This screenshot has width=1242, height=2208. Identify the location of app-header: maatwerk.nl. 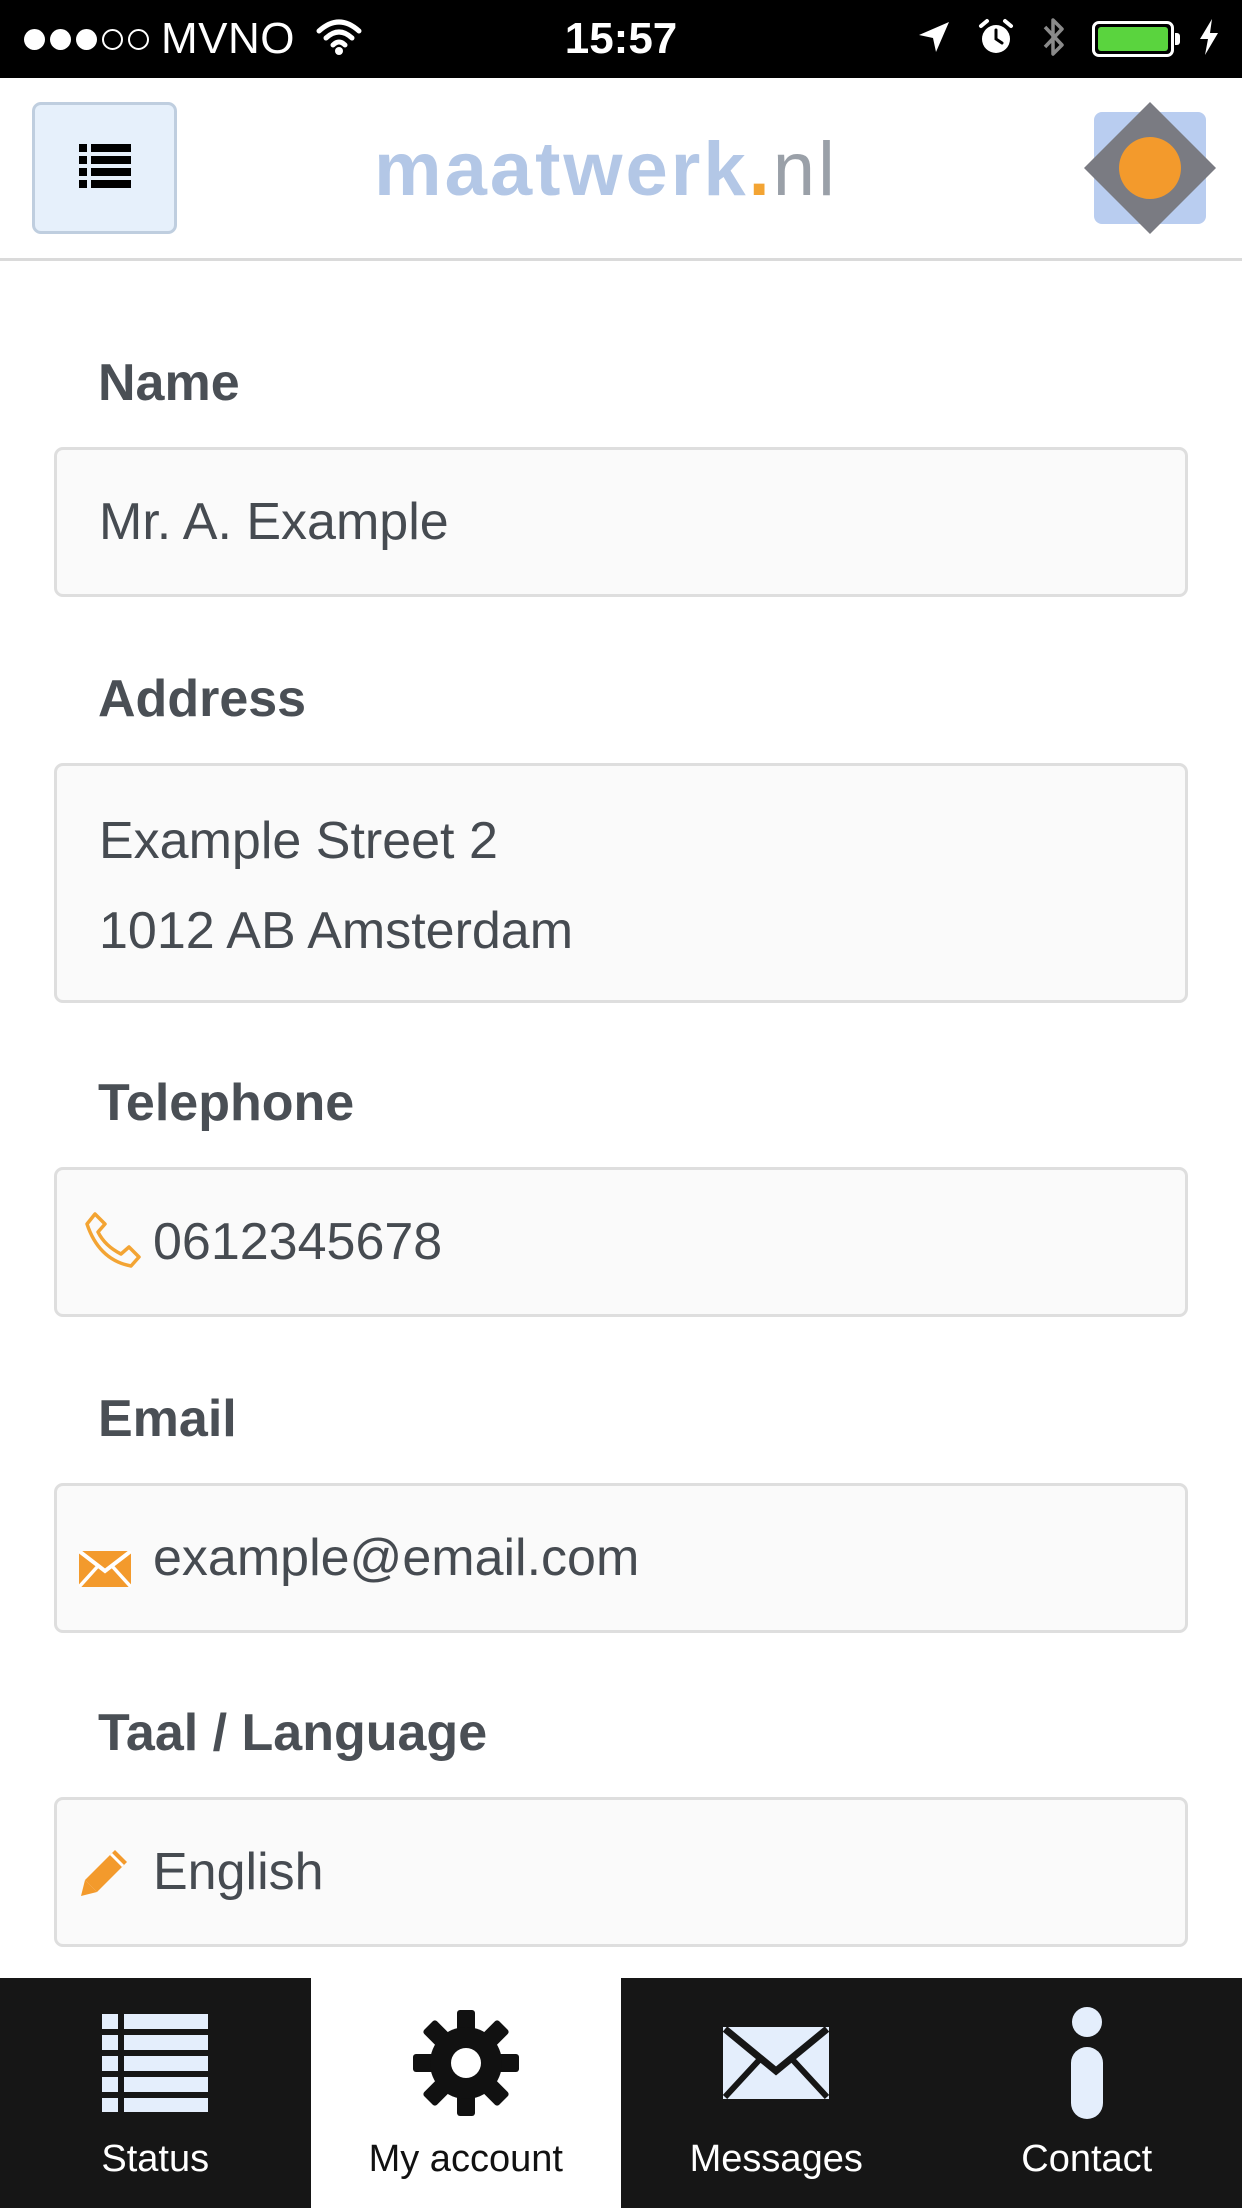
(621, 169).